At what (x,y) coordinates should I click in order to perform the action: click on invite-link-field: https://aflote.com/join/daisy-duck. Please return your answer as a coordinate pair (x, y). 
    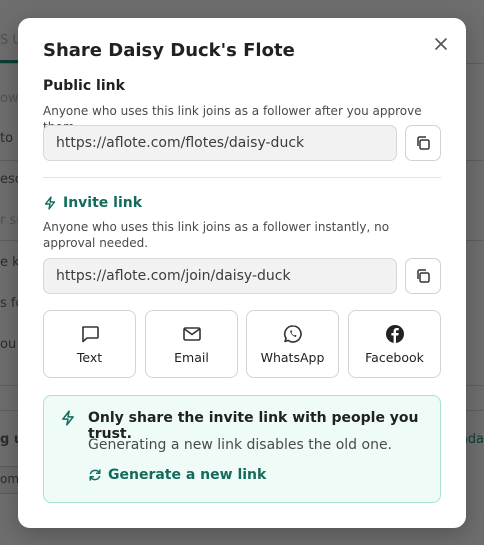
    Looking at the image, I should click on (220, 276).